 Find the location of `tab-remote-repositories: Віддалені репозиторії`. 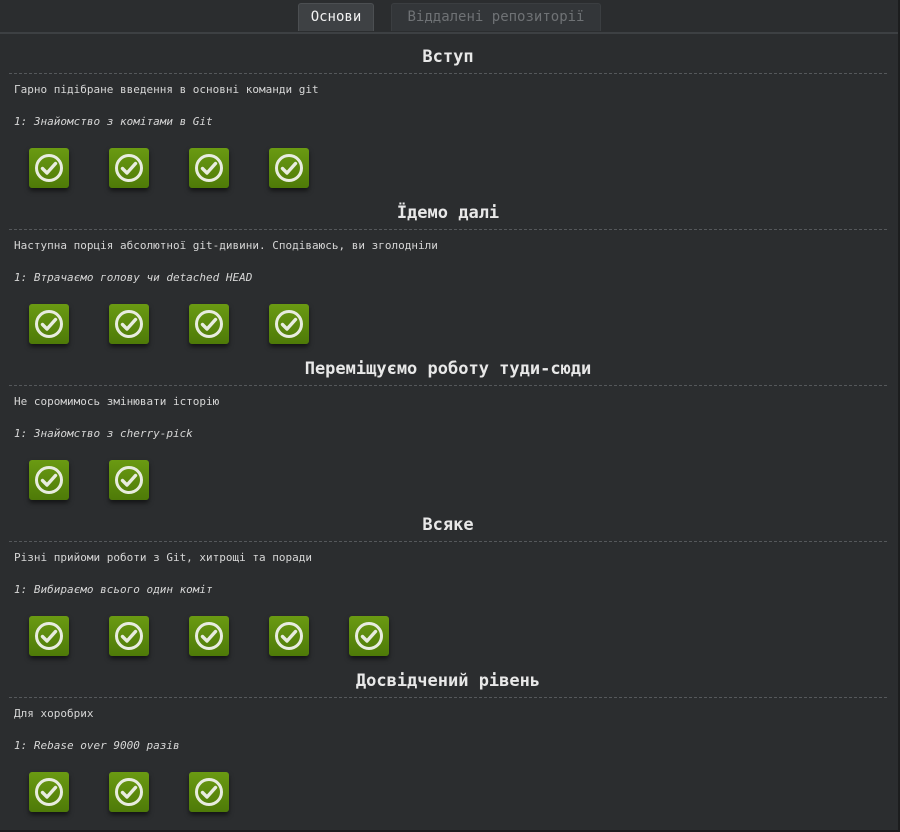

tab-remote-repositories: Віддалені репозиторії is located at coordinates (496, 17).